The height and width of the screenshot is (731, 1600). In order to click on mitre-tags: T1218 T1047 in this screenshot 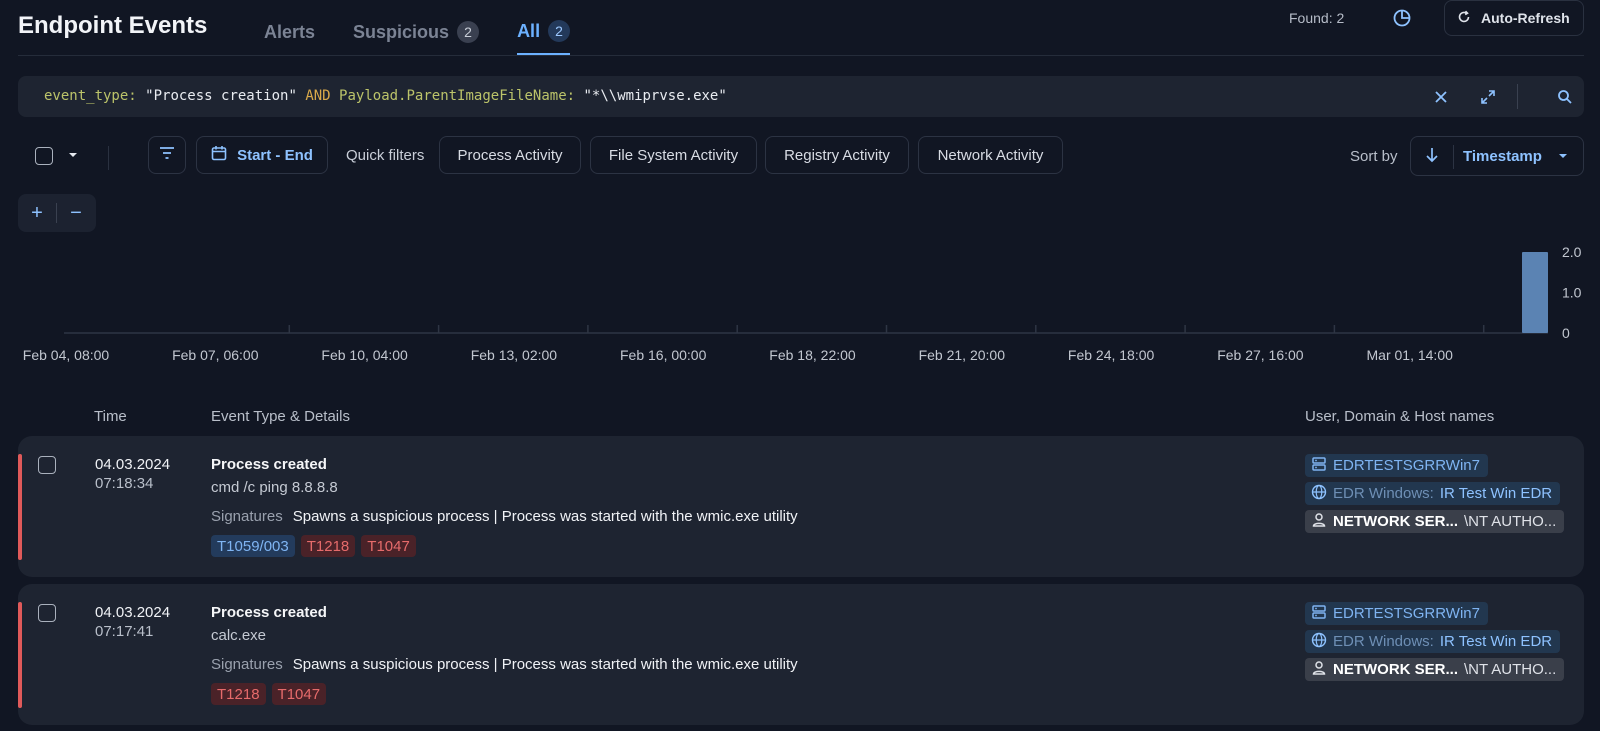, I will do `click(269, 694)`.